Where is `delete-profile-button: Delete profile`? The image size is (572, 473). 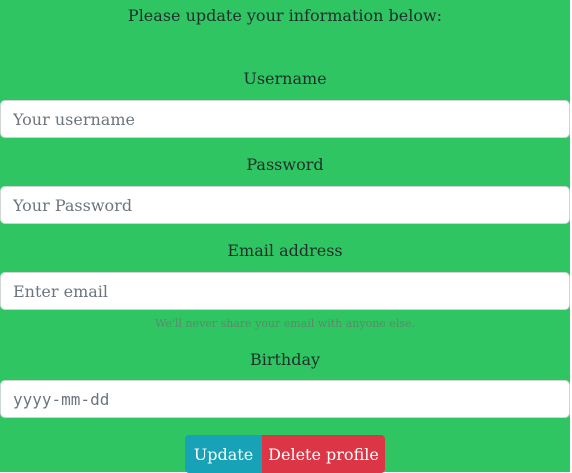
delete-profile-button: Delete profile is located at coordinates (323, 454).